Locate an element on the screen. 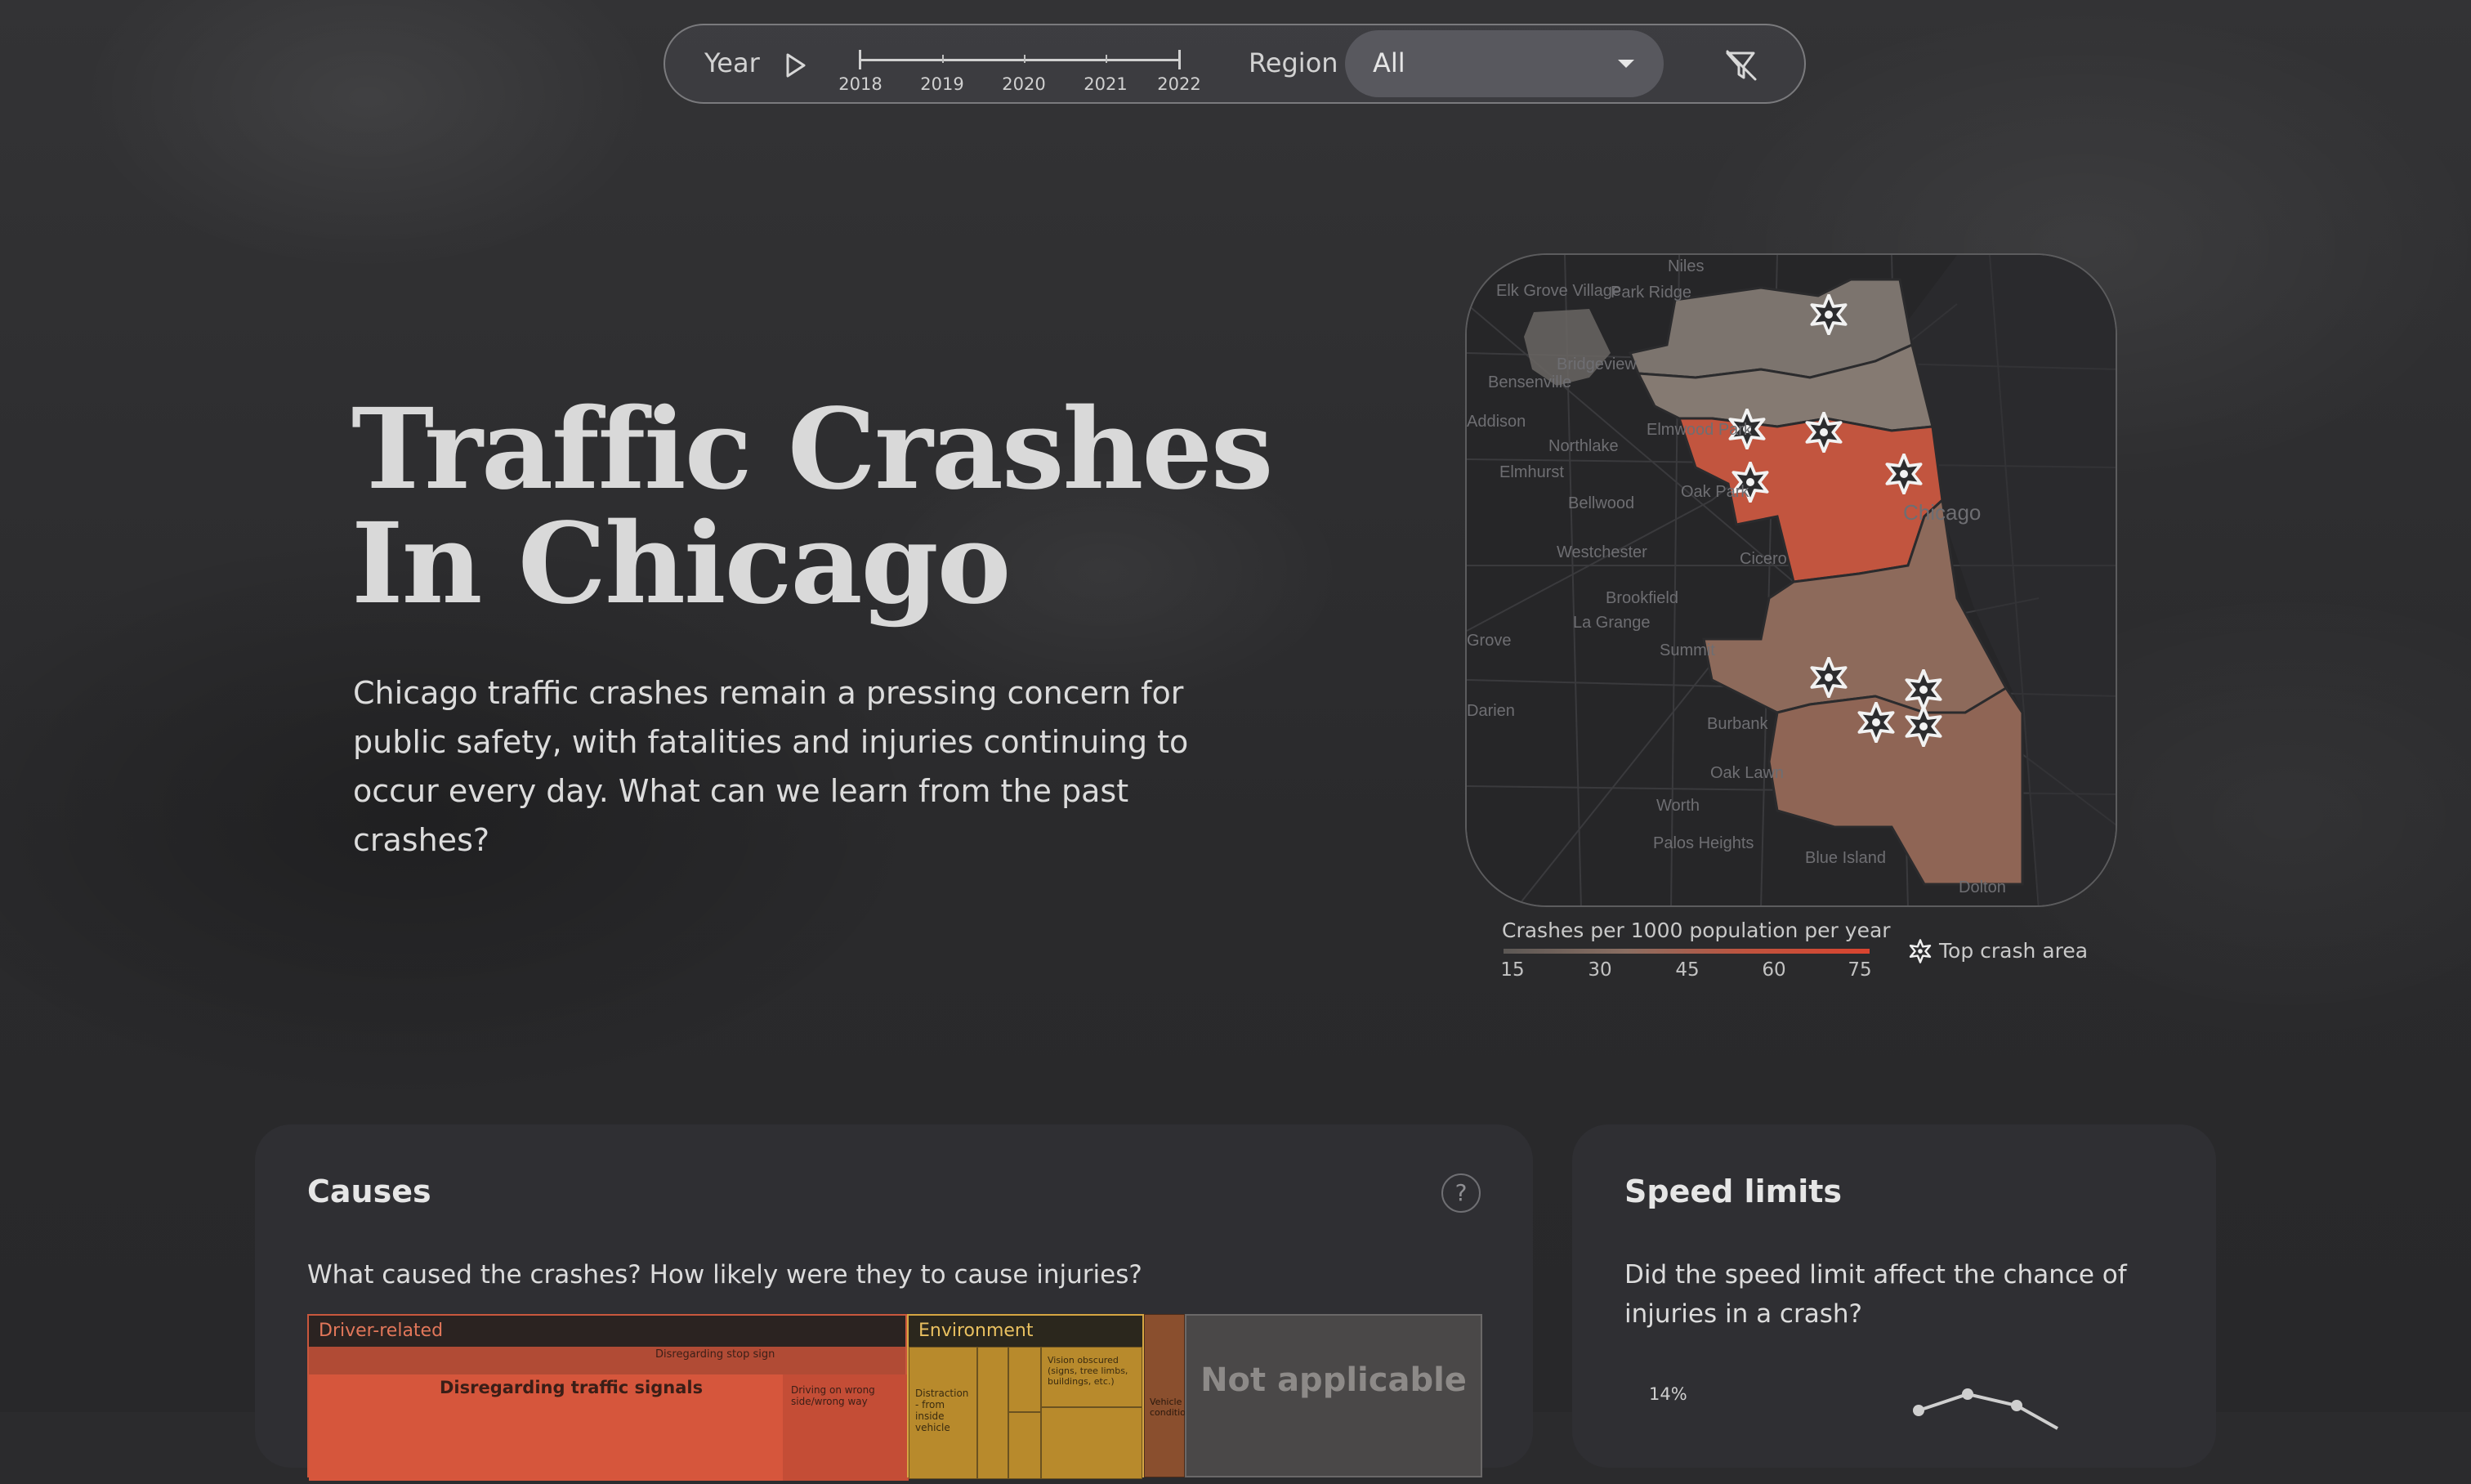 This screenshot has width=2471, height=1484. year-tick-label: 2019 is located at coordinates (942, 84).